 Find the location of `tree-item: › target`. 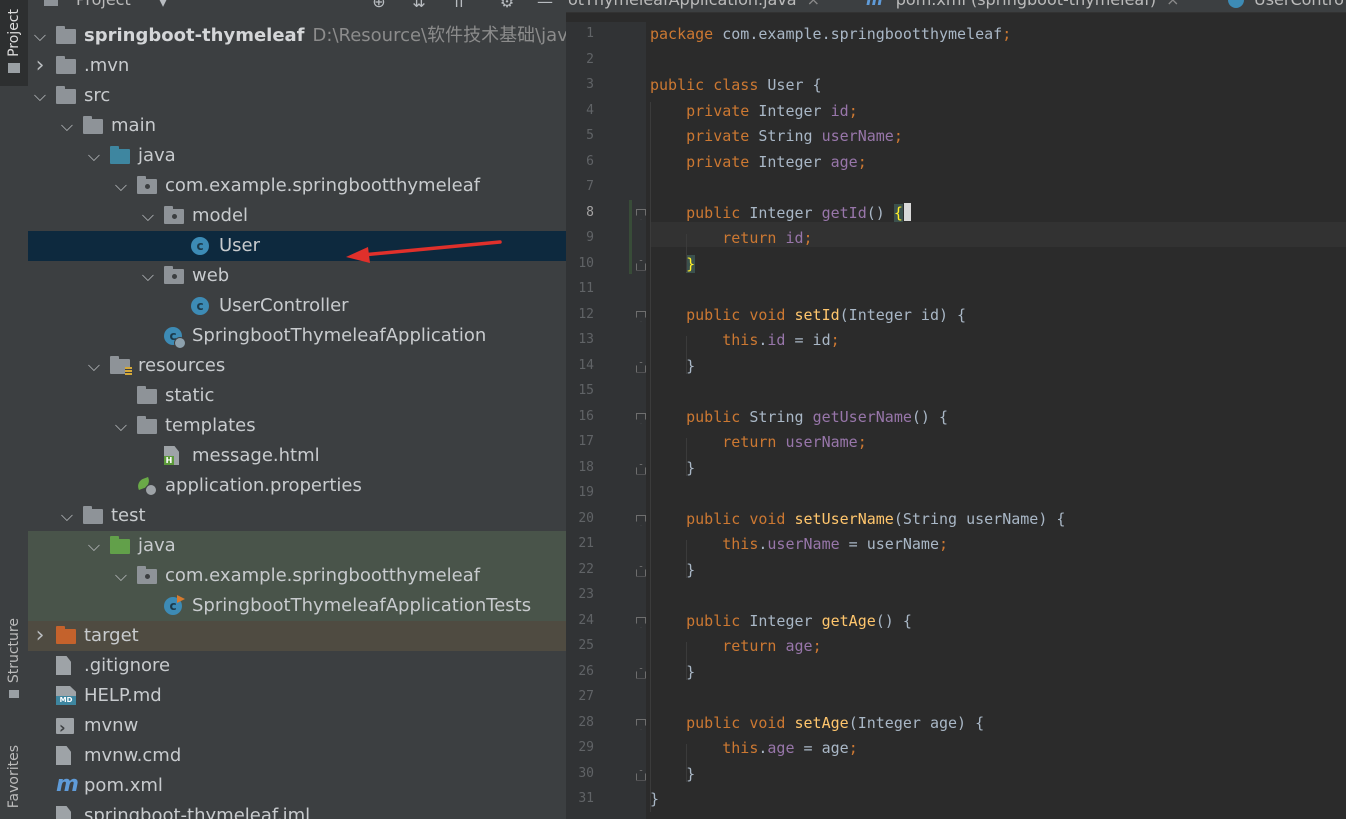

tree-item: › target is located at coordinates (297, 636).